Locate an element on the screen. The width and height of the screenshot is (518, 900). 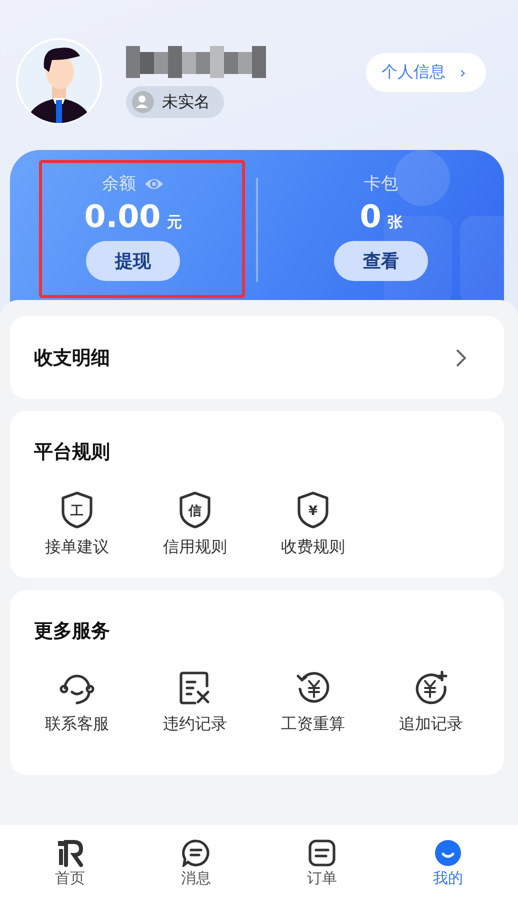
withdraw-button: 提现 is located at coordinates (133, 261).